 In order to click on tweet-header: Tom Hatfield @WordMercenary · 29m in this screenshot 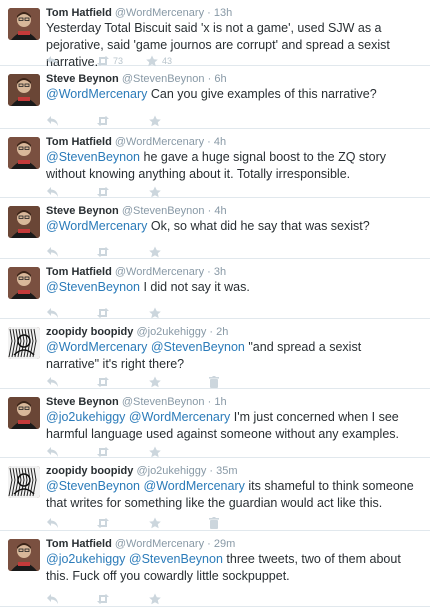, I will do `click(234, 544)`.